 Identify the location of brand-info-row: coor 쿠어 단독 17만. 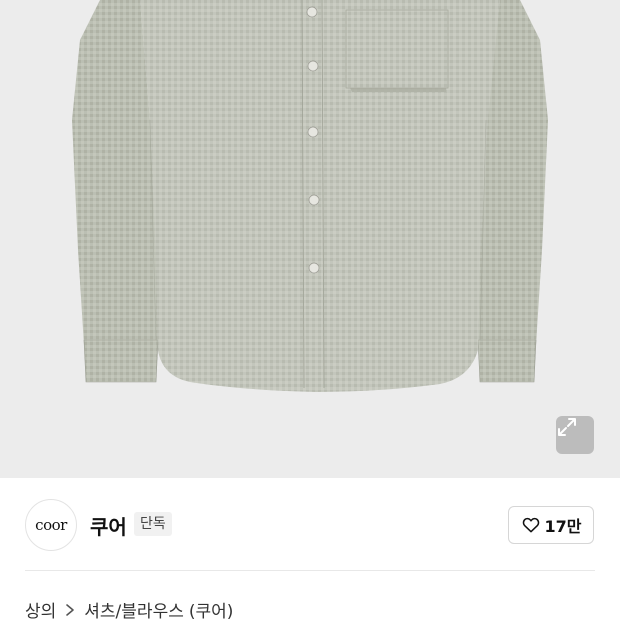
(310, 524).